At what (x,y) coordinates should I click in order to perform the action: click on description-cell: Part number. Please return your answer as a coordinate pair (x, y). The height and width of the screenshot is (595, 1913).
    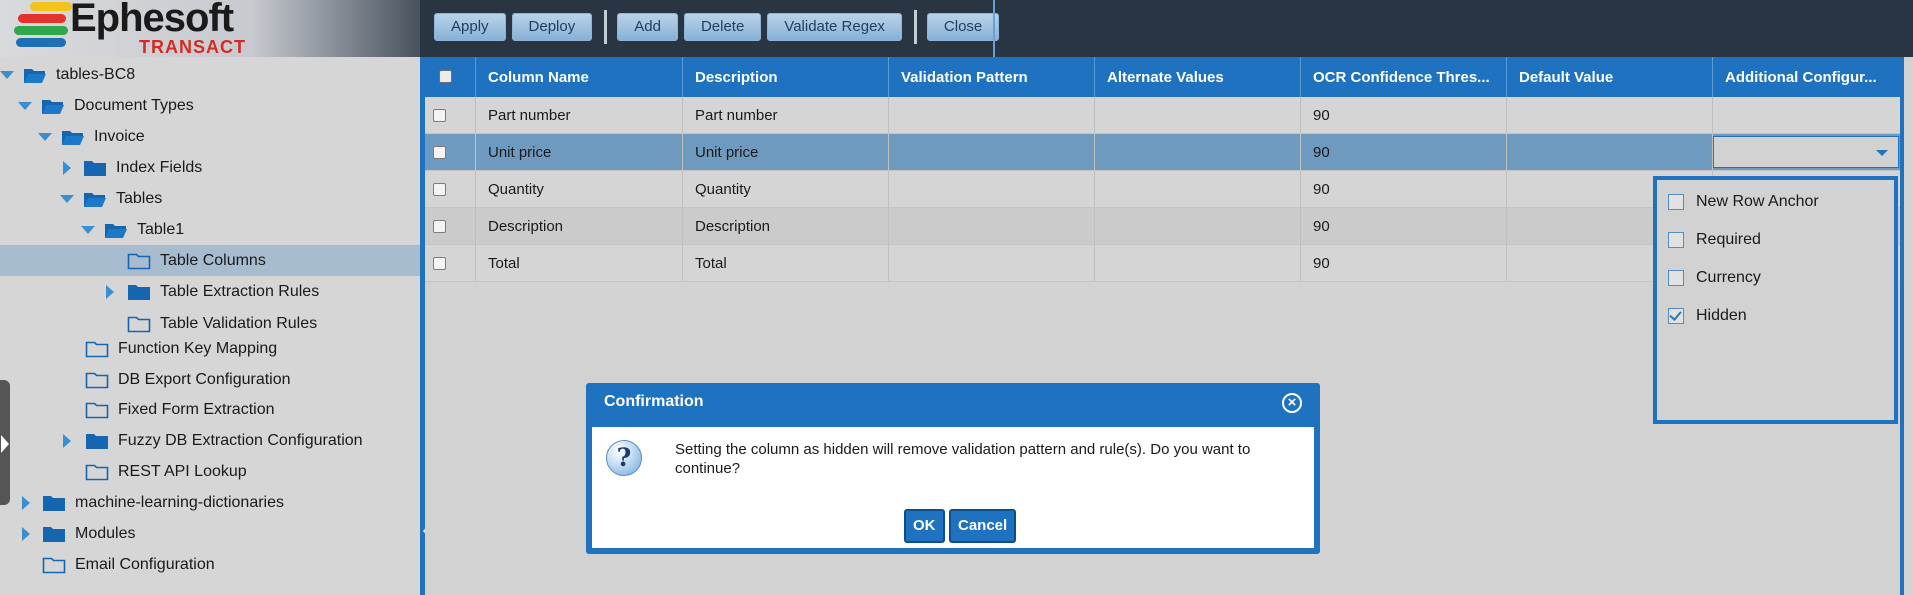
    Looking at the image, I should click on (786, 115).